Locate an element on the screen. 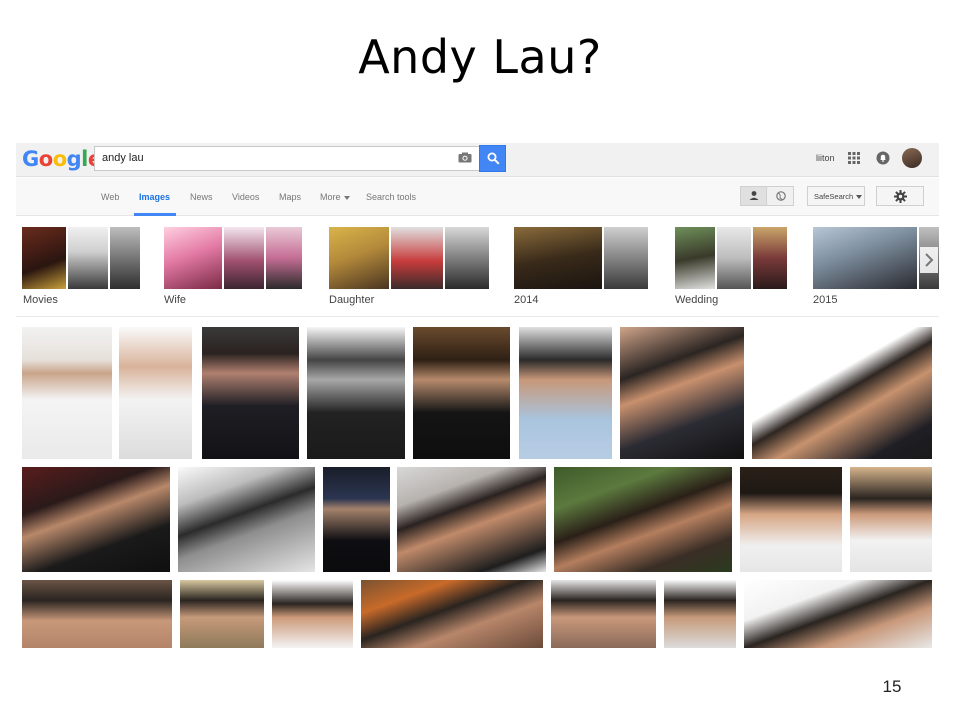 The width and height of the screenshot is (960, 720). personal-results-toggle is located at coordinates (767, 196).